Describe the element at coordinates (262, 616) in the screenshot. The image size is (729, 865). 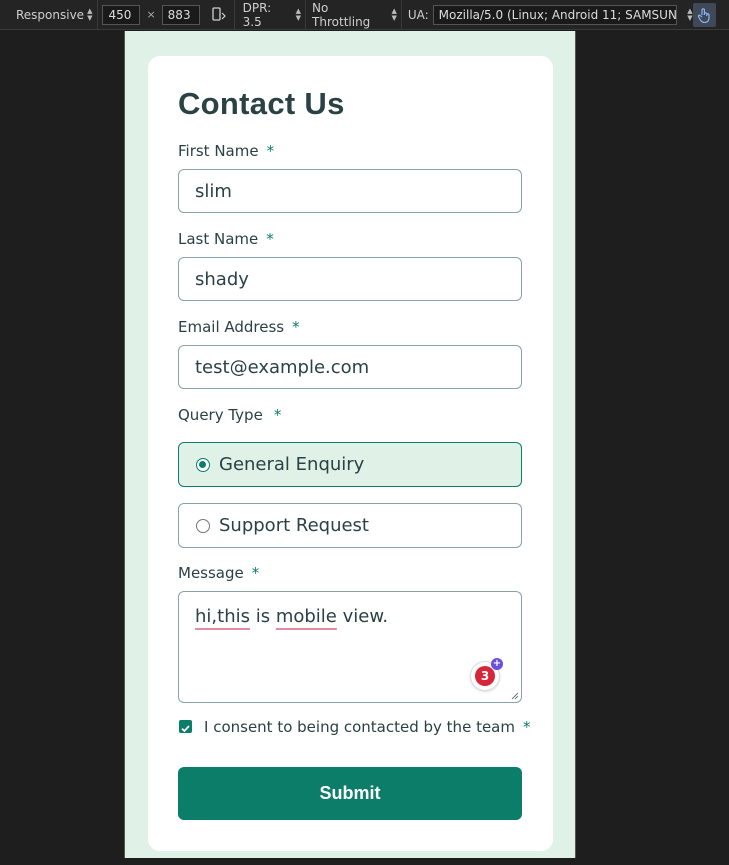
I see `message-text: is` at that location.